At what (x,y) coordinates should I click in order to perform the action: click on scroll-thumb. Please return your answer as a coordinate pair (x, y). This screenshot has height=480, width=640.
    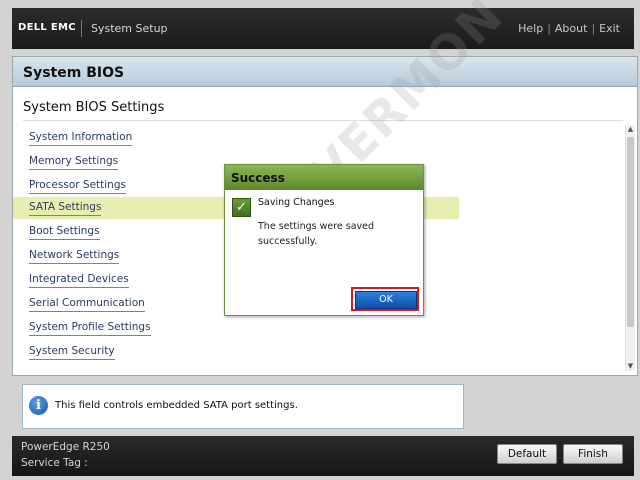
    Looking at the image, I should click on (630, 232).